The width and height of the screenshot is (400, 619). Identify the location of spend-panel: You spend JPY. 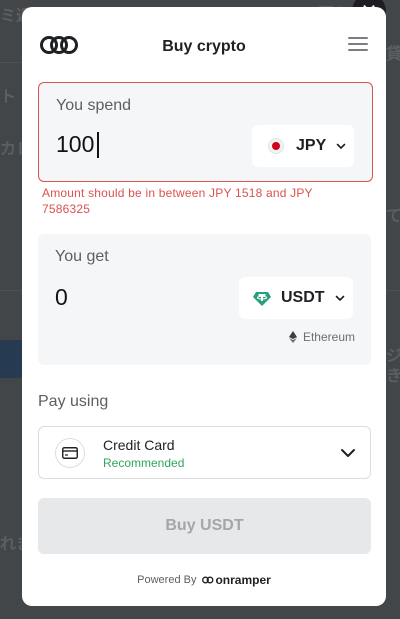
(205, 132).